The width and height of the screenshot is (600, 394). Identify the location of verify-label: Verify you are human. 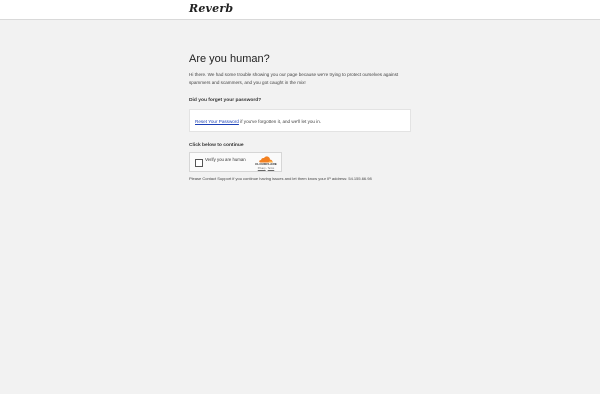
(225, 160).